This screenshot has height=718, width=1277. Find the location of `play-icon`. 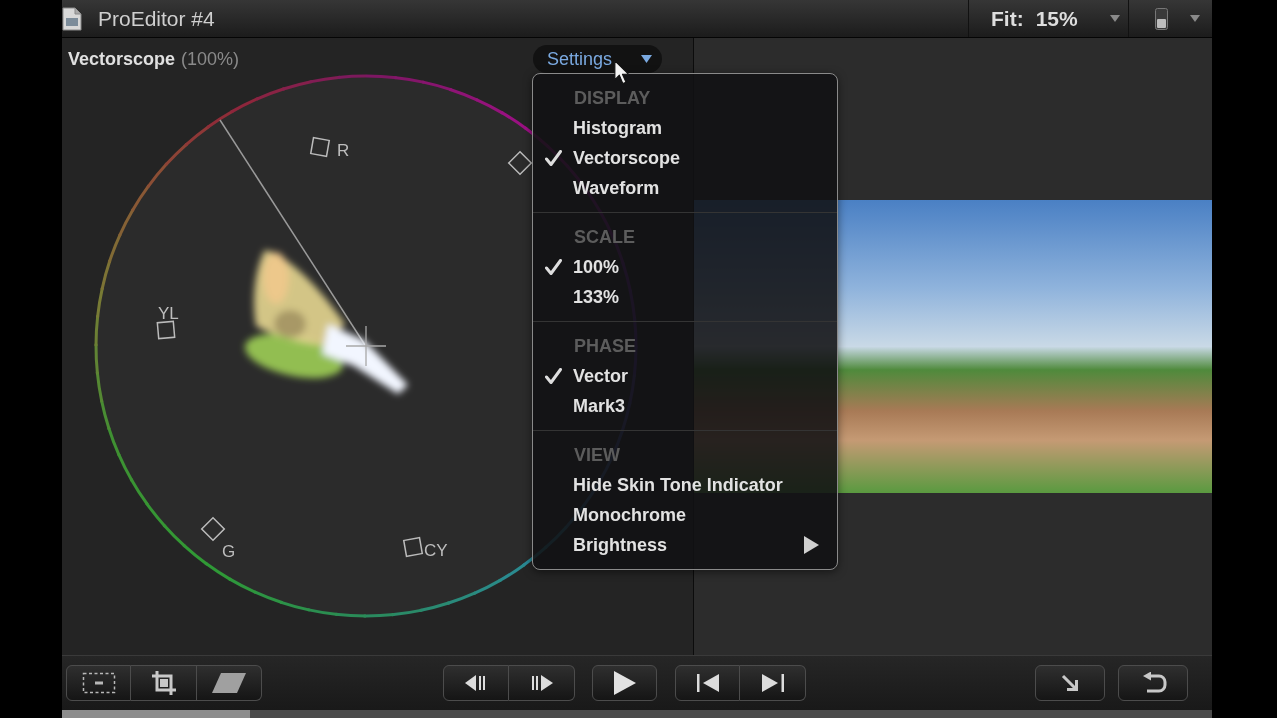

play-icon is located at coordinates (624, 683).